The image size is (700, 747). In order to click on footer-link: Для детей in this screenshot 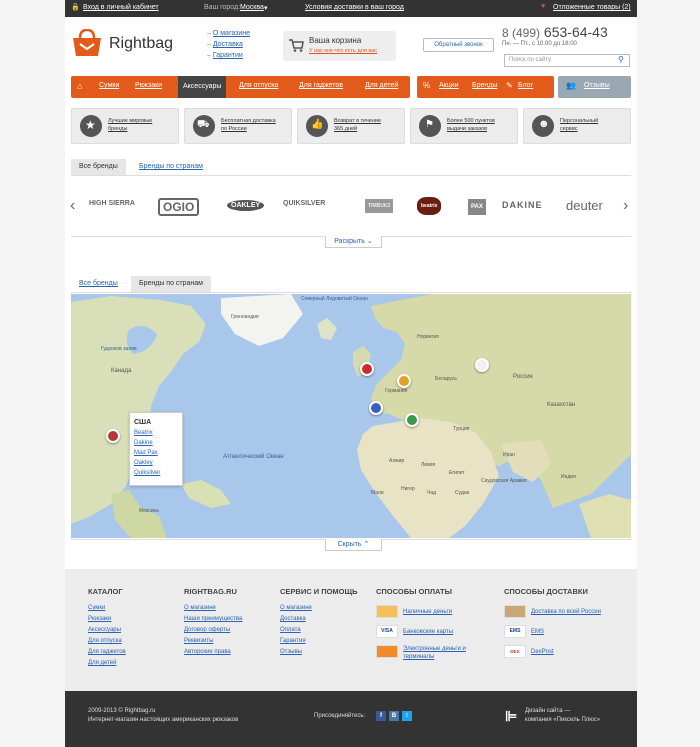, I will do `click(107, 663)`.